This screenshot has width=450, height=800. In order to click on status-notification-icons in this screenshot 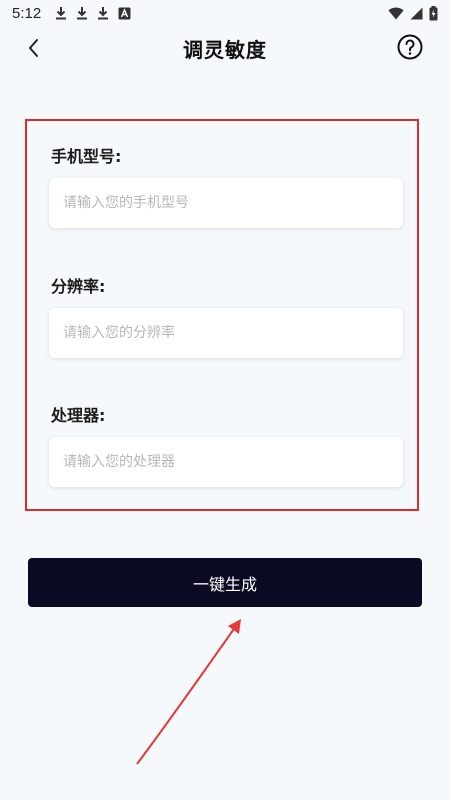, I will do `click(93, 13)`.